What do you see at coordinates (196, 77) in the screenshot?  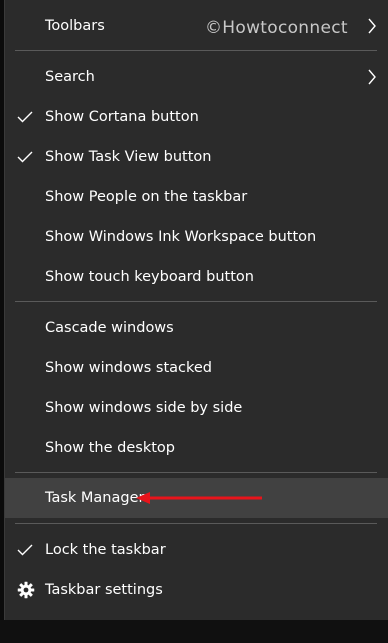 I see `menu-item-search: Search` at bounding box center [196, 77].